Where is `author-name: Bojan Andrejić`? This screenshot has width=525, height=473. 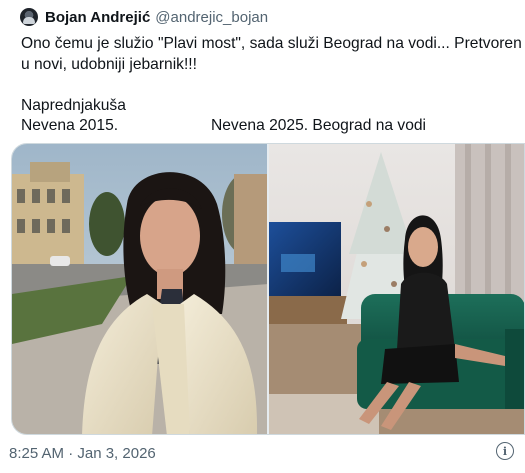
author-name: Bojan Andrejić is located at coordinates (97, 17).